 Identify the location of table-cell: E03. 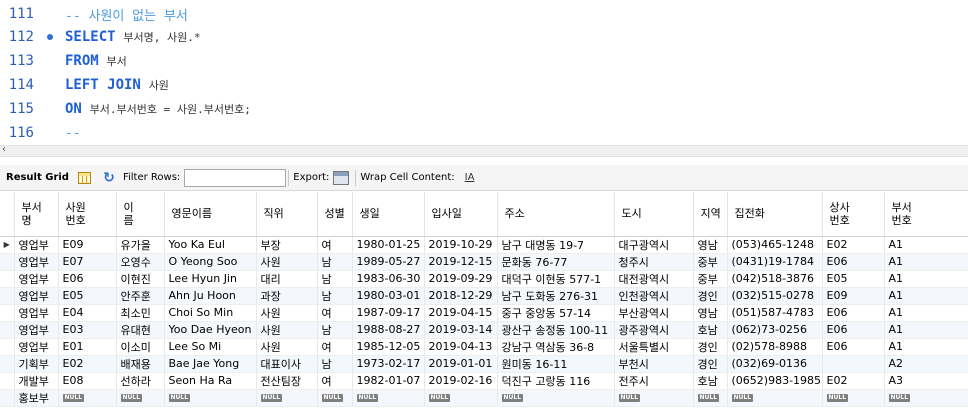
(87, 330).